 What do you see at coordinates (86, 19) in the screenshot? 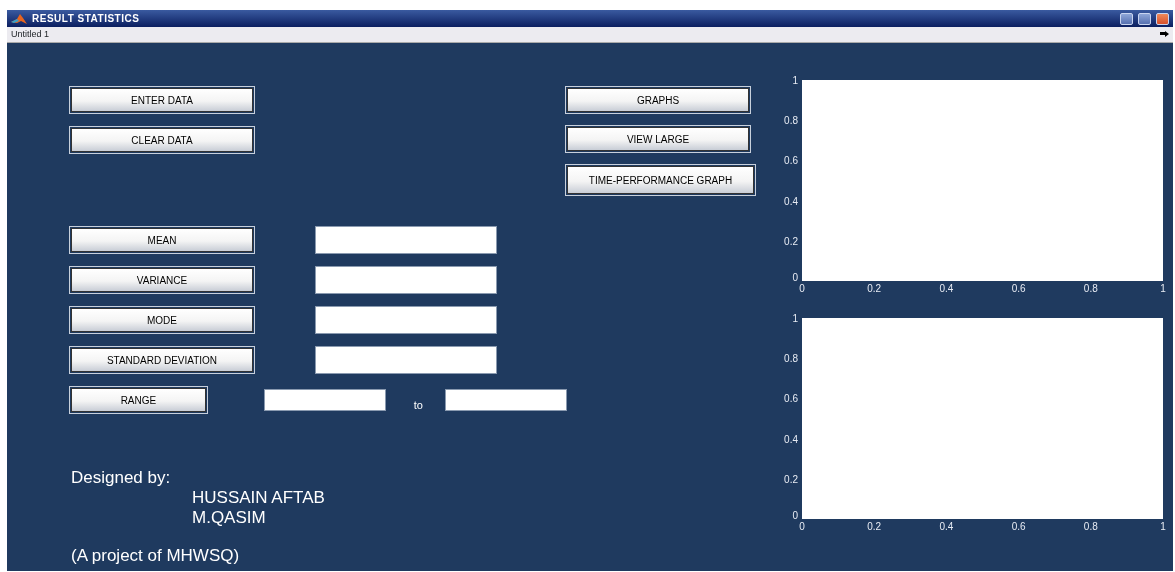
I see `window-title: RESULT STATISTICS` at bounding box center [86, 19].